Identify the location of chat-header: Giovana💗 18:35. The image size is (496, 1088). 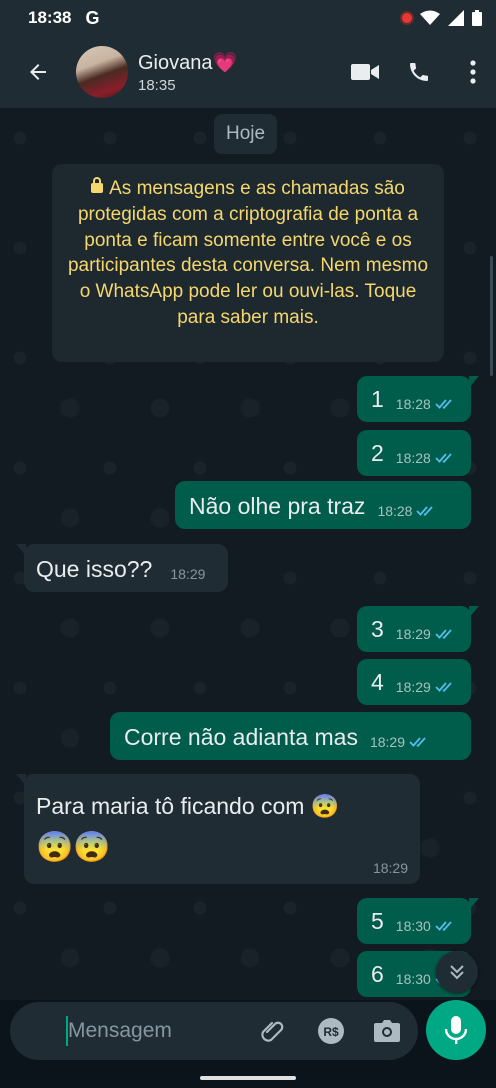
(248, 72).